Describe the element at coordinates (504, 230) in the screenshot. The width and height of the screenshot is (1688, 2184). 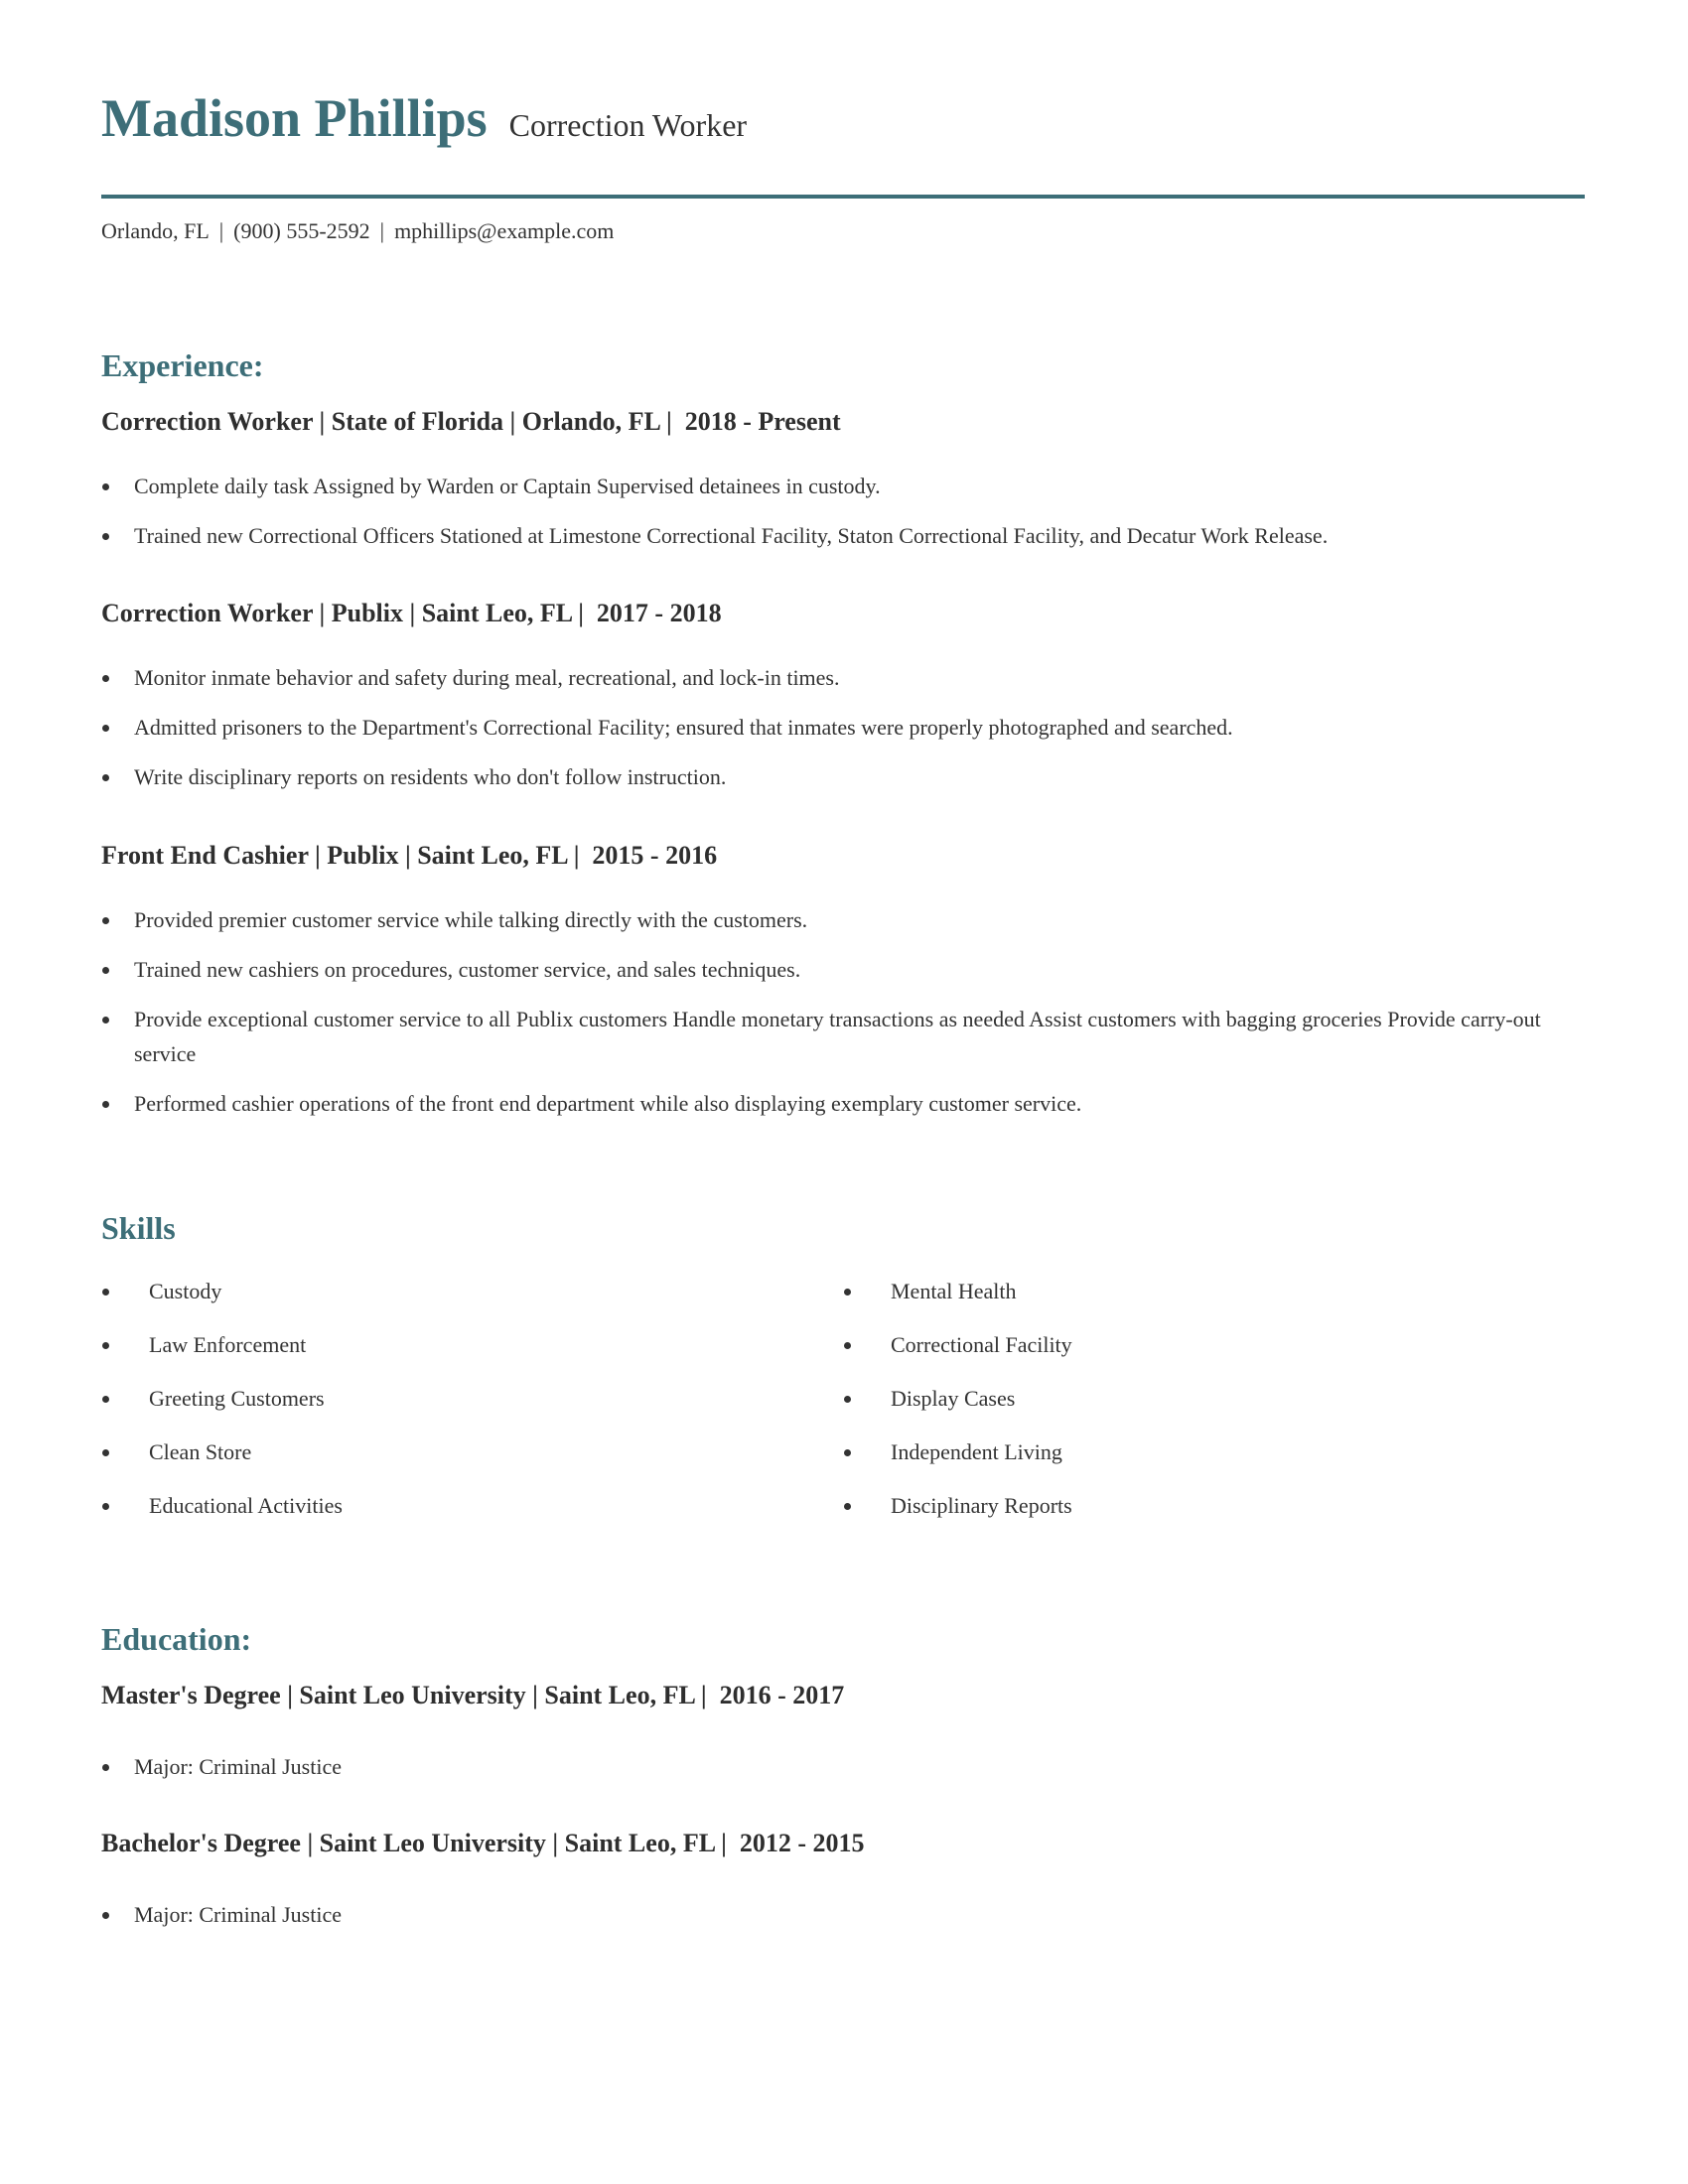
I see `contact-email: mphillips@example.com` at that location.